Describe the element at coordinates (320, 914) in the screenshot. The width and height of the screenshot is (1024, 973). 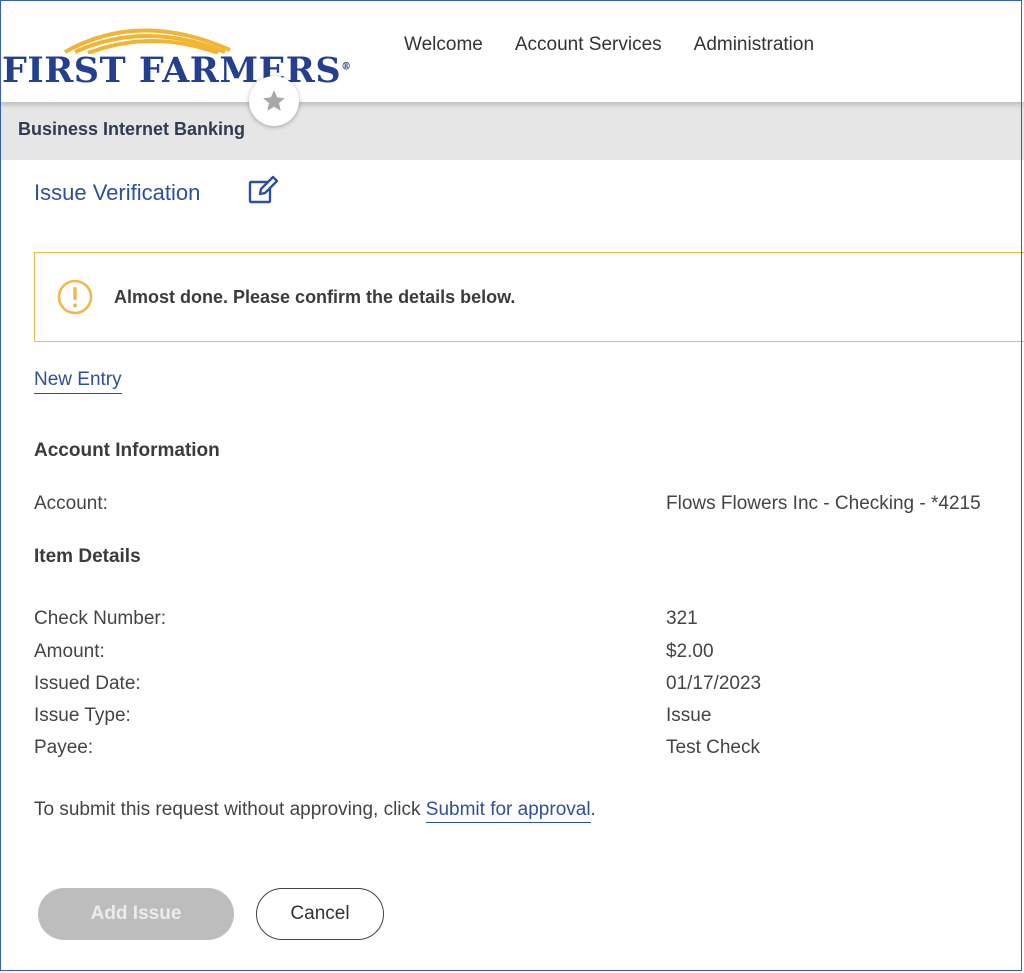
I see `cancel-button: Cancel` at that location.